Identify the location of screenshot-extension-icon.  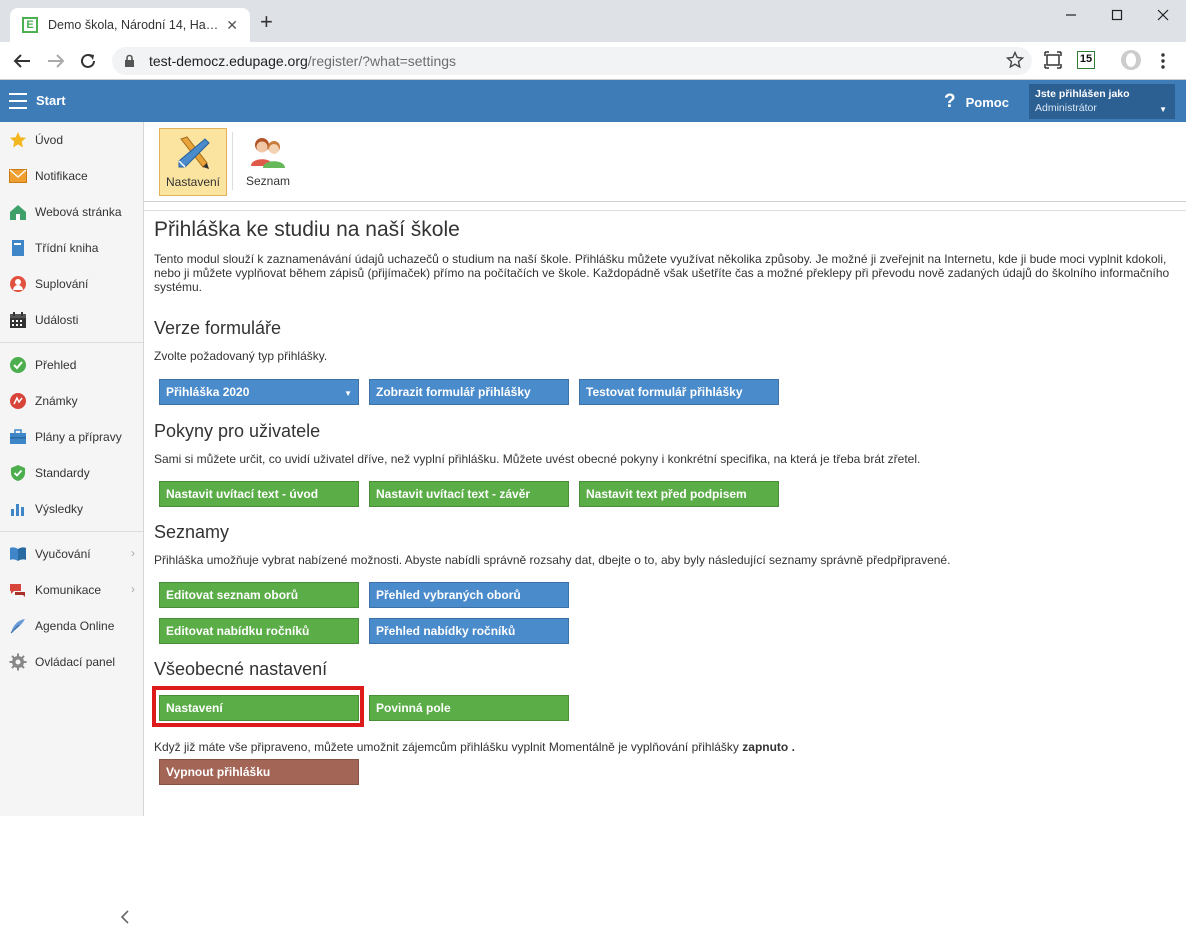
(1053, 62).